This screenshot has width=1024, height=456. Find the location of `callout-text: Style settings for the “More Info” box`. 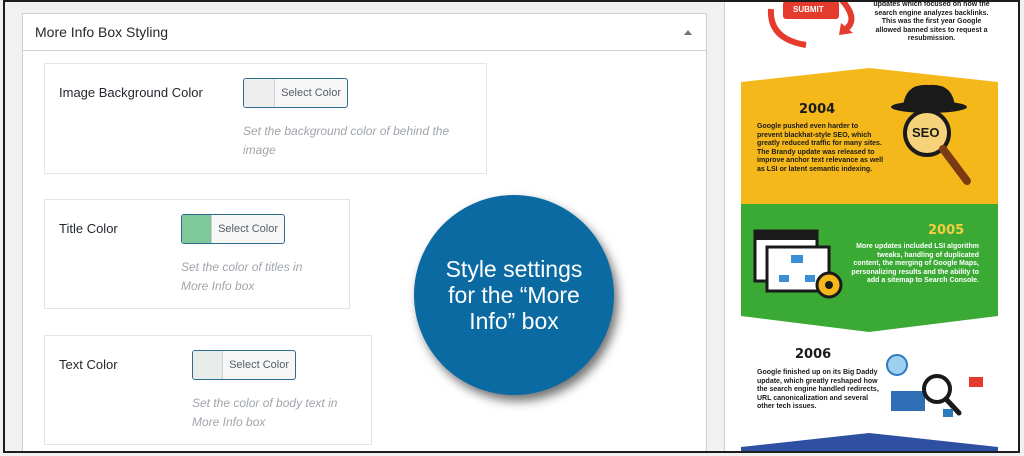

callout-text: Style settings for the “More Info” box is located at coordinates (514, 295).